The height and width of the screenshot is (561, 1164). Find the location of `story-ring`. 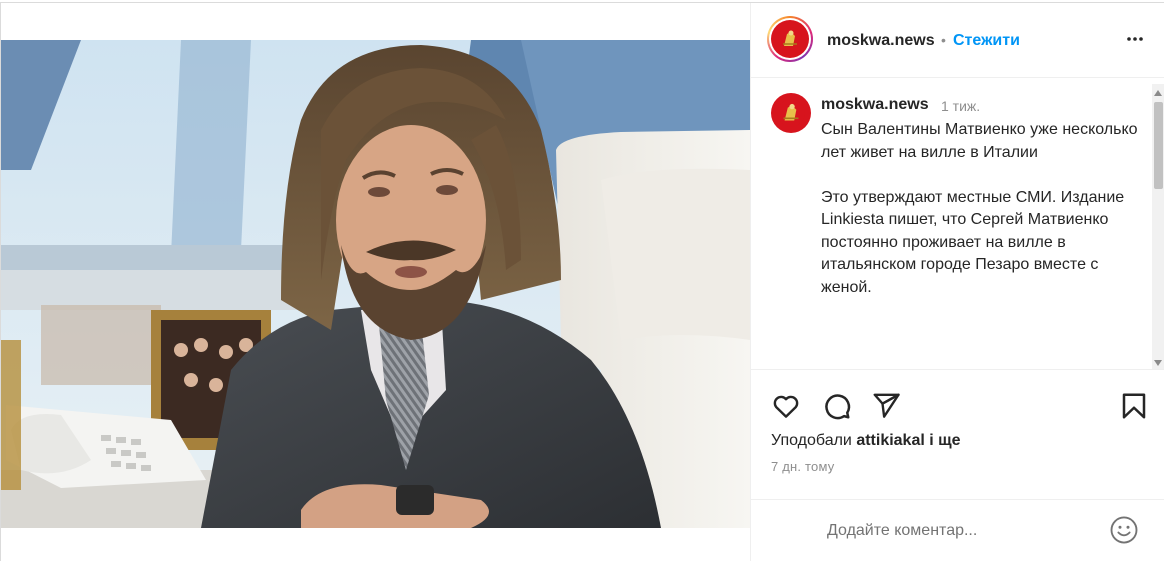

story-ring is located at coordinates (790, 39).